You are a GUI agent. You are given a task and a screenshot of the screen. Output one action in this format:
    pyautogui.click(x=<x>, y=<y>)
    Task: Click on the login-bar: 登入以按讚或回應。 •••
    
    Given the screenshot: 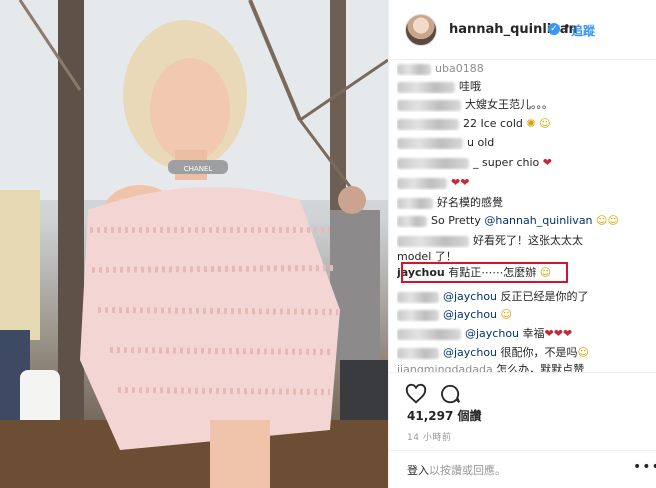 What is the action you would take?
    pyautogui.click(x=522, y=469)
    